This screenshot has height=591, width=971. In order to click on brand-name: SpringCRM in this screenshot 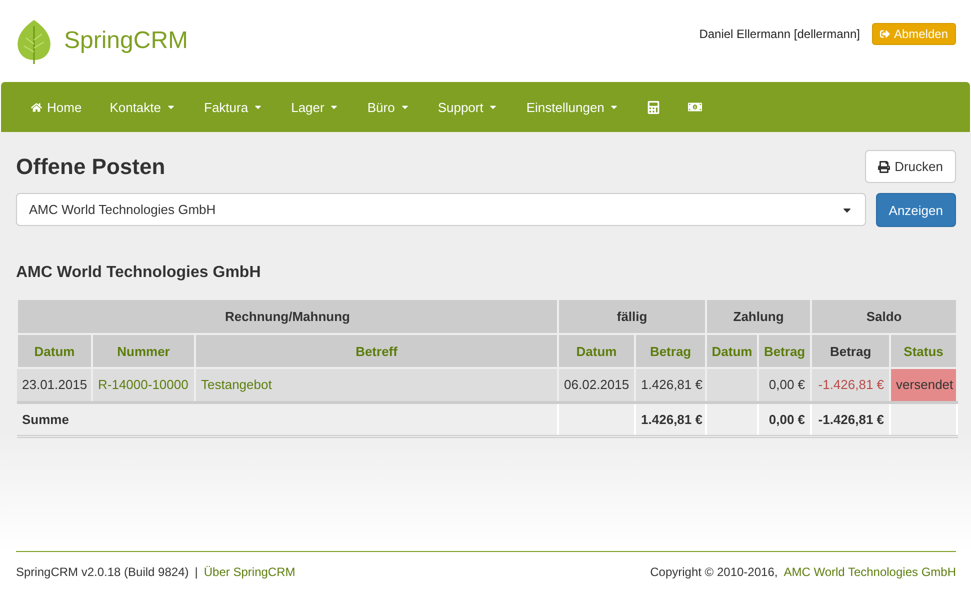, I will do `click(126, 41)`.